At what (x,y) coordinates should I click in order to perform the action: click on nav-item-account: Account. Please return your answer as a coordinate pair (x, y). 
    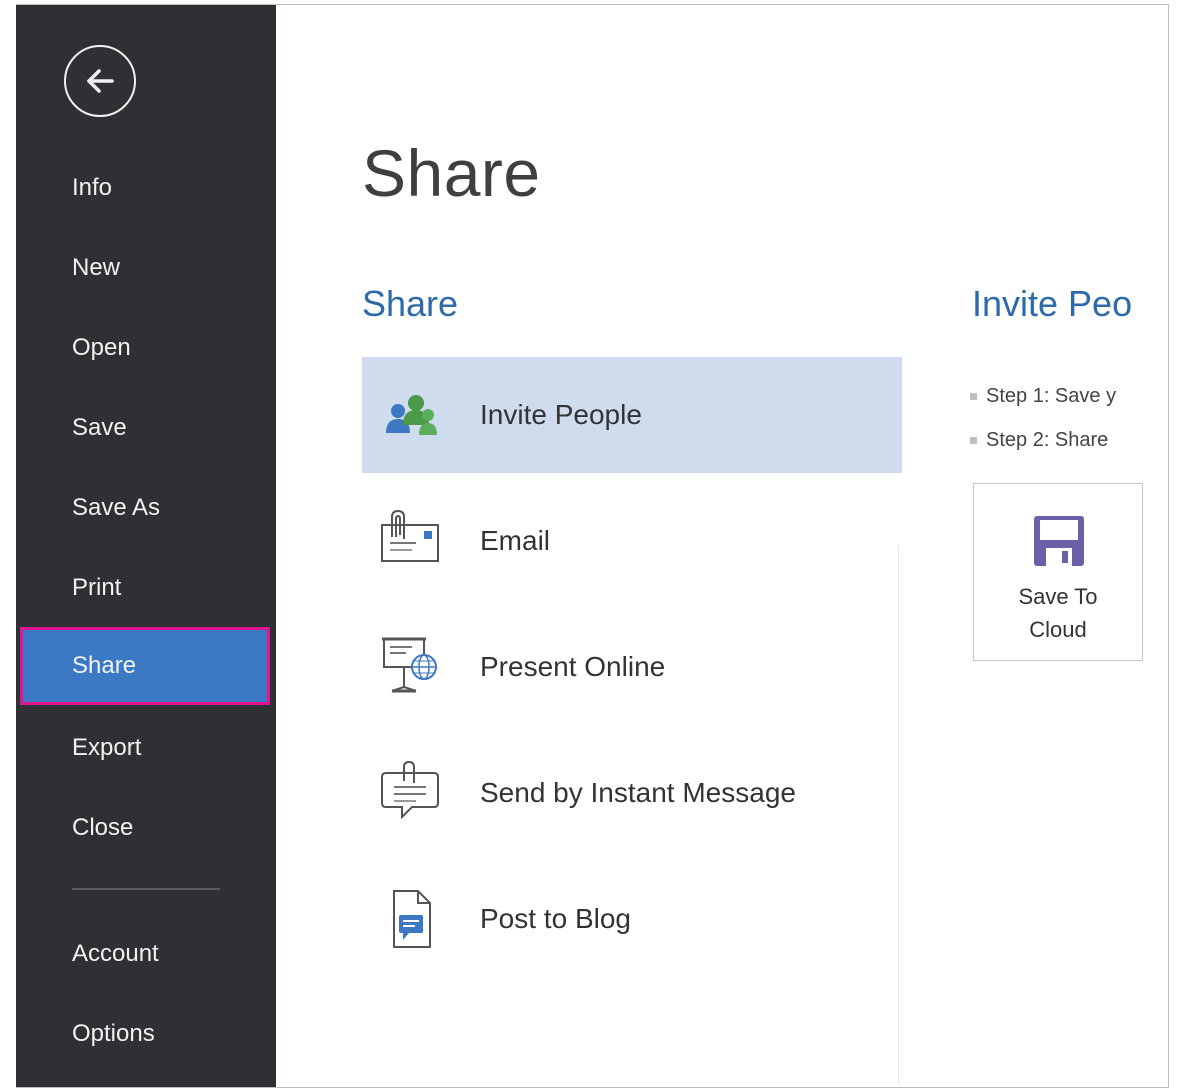
    Looking at the image, I should click on (145, 954).